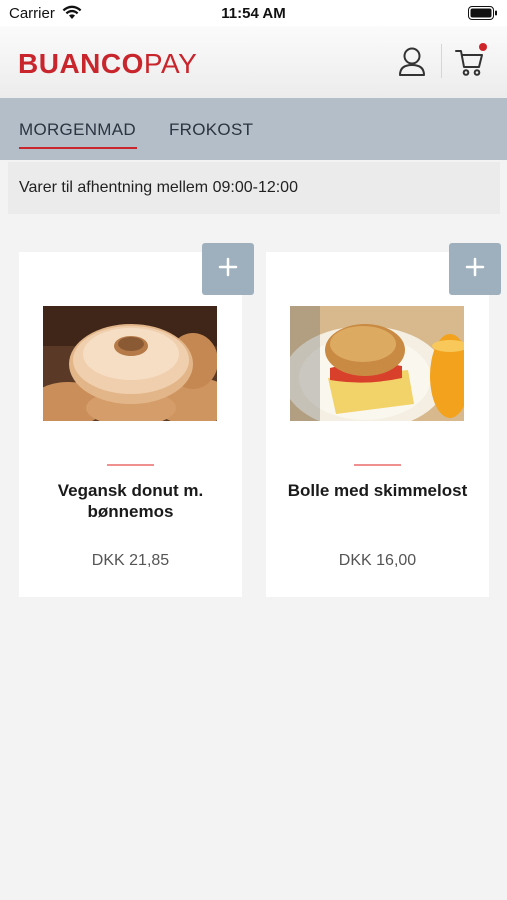  What do you see at coordinates (377, 560) in the screenshot?
I see `product-price: DKK 16,00` at bounding box center [377, 560].